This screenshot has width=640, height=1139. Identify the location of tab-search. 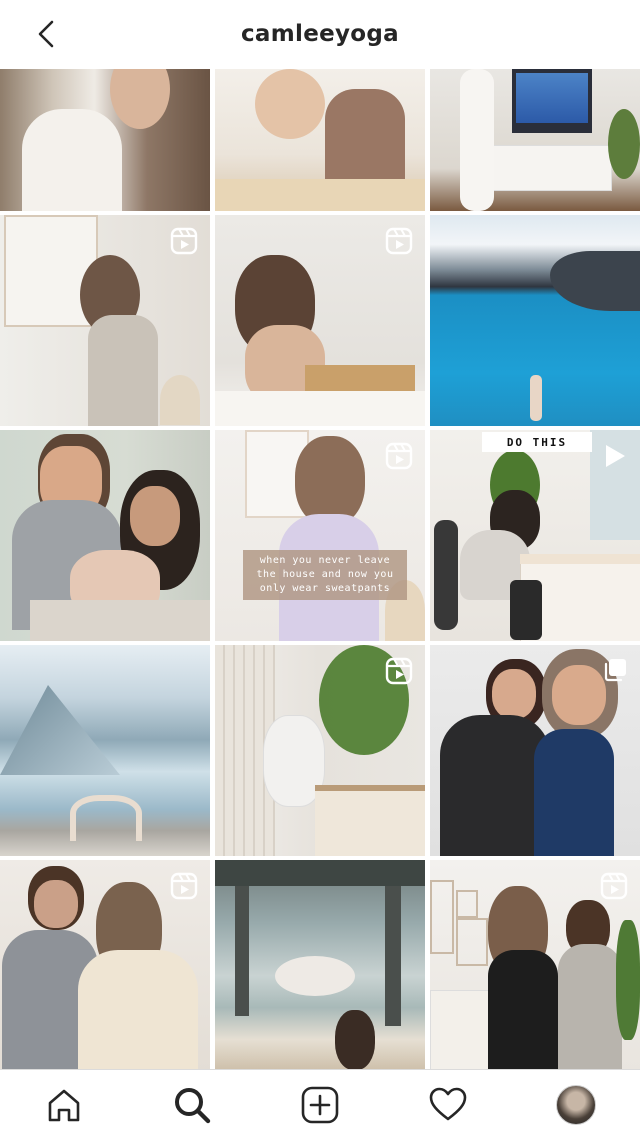
(192, 1105).